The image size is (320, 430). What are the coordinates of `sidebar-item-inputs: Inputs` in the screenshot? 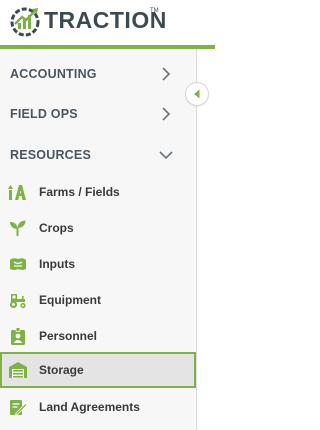 It's located at (98, 264).